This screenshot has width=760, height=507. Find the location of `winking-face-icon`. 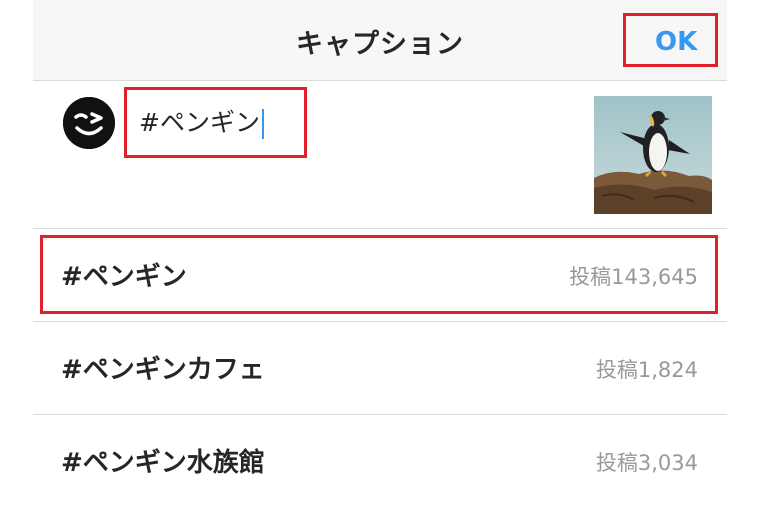

winking-face-icon is located at coordinates (89, 123).